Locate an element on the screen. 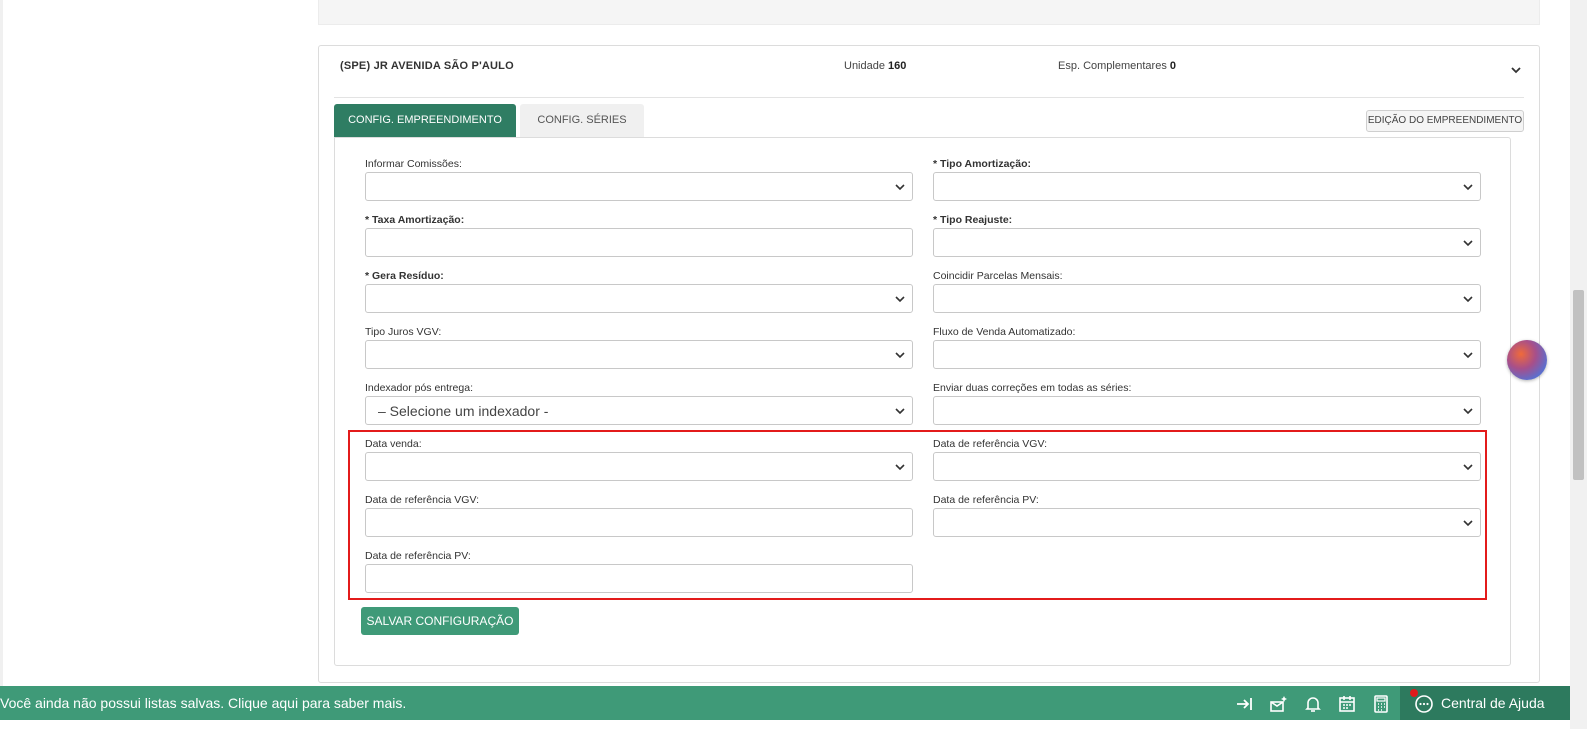 The height and width of the screenshot is (729, 1587). tipo-amortizacao-select is located at coordinates (1207, 186).